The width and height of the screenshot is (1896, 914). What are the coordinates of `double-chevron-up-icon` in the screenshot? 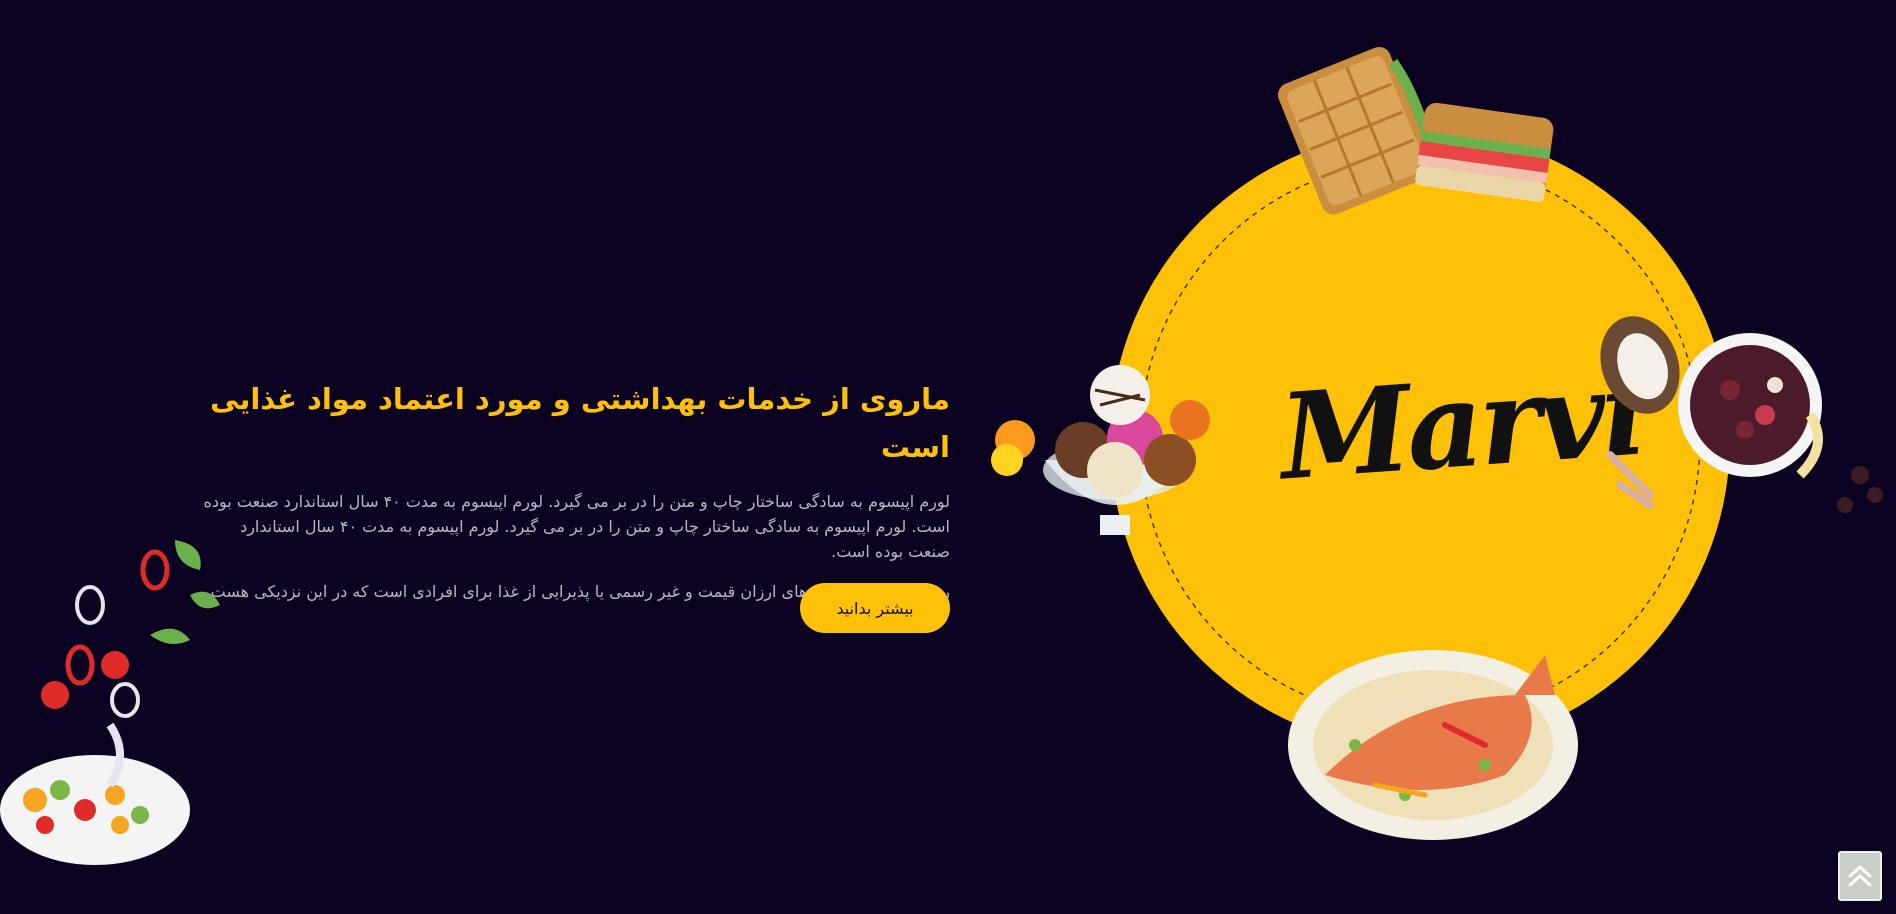 It's located at (1860, 876).